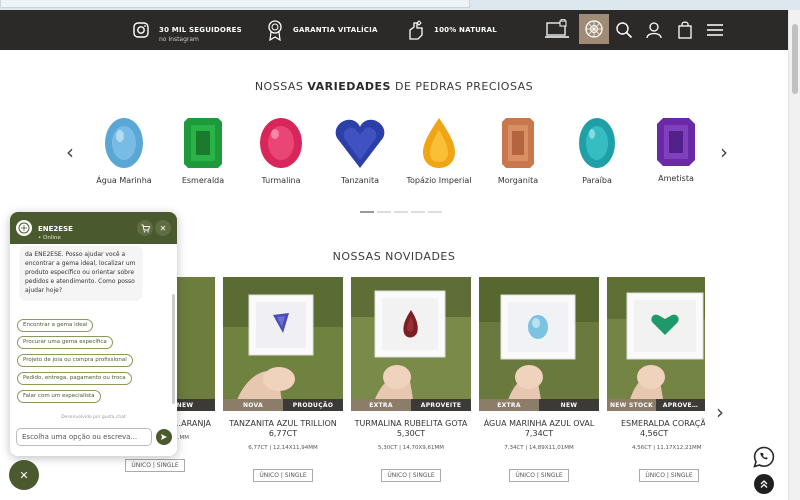  I want to click on whatsapp-button, so click(764, 457).